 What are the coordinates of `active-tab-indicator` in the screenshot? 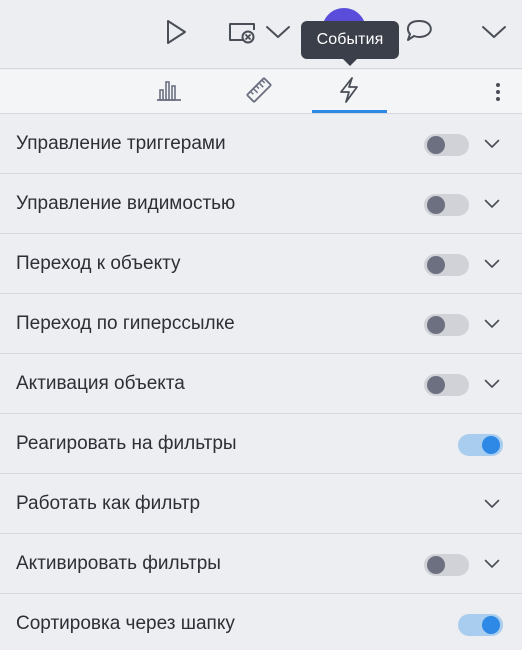 It's located at (349, 111).